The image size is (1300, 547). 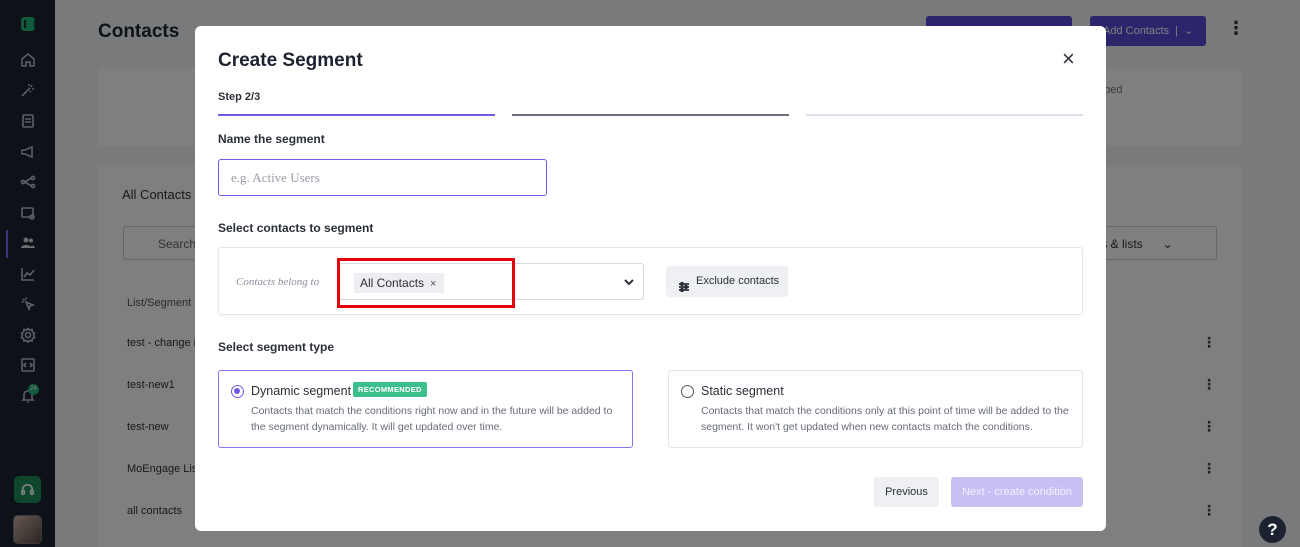 What do you see at coordinates (290, 60) in the screenshot?
I see `modal-title: Create Segment` at bounding box center [290, 60].